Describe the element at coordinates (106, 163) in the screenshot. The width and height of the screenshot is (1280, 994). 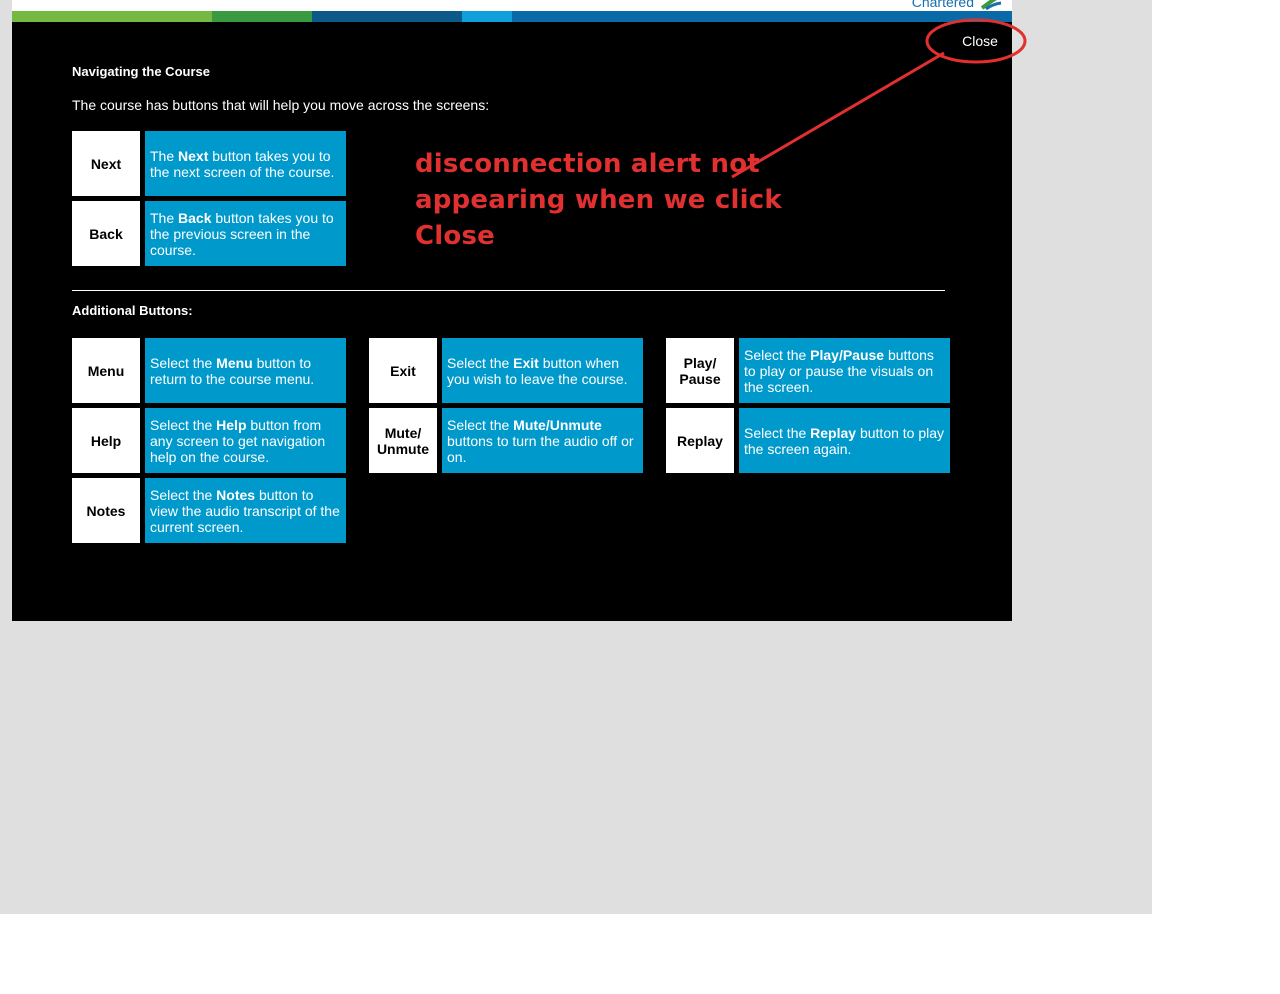
I see `next-button: Next` at that location.